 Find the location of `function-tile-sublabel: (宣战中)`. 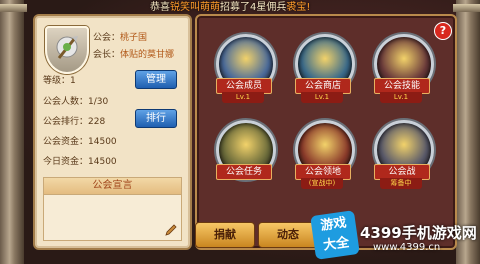

function-tile-sublabel: (宣战中) is located at coordinates (322, 183).